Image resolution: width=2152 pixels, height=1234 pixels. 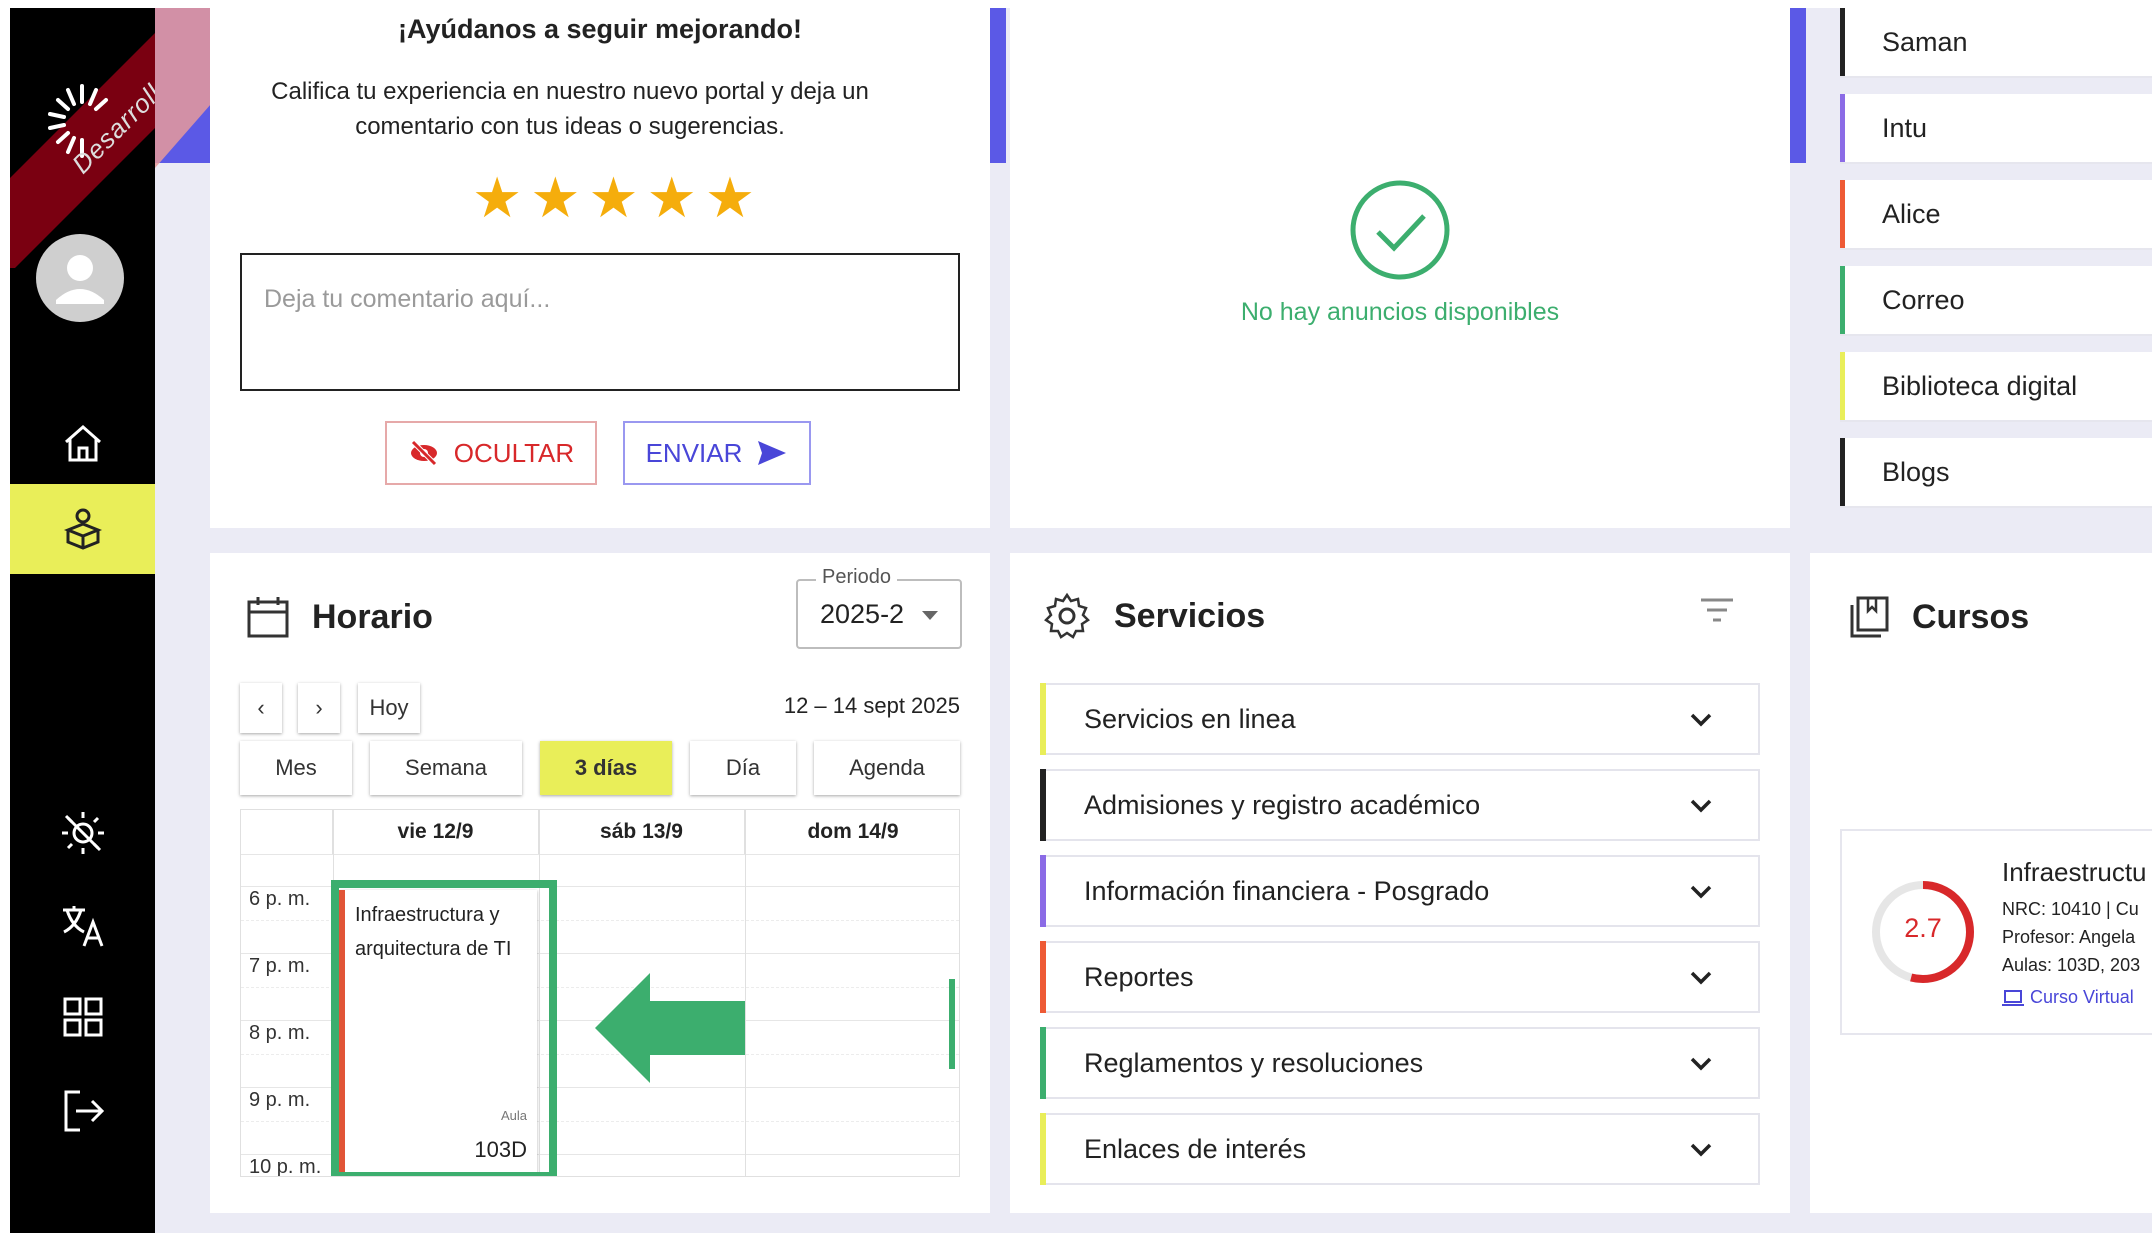 I want to click on virtual-course-label: Curso Virtual, so click(x=2082, y=997).